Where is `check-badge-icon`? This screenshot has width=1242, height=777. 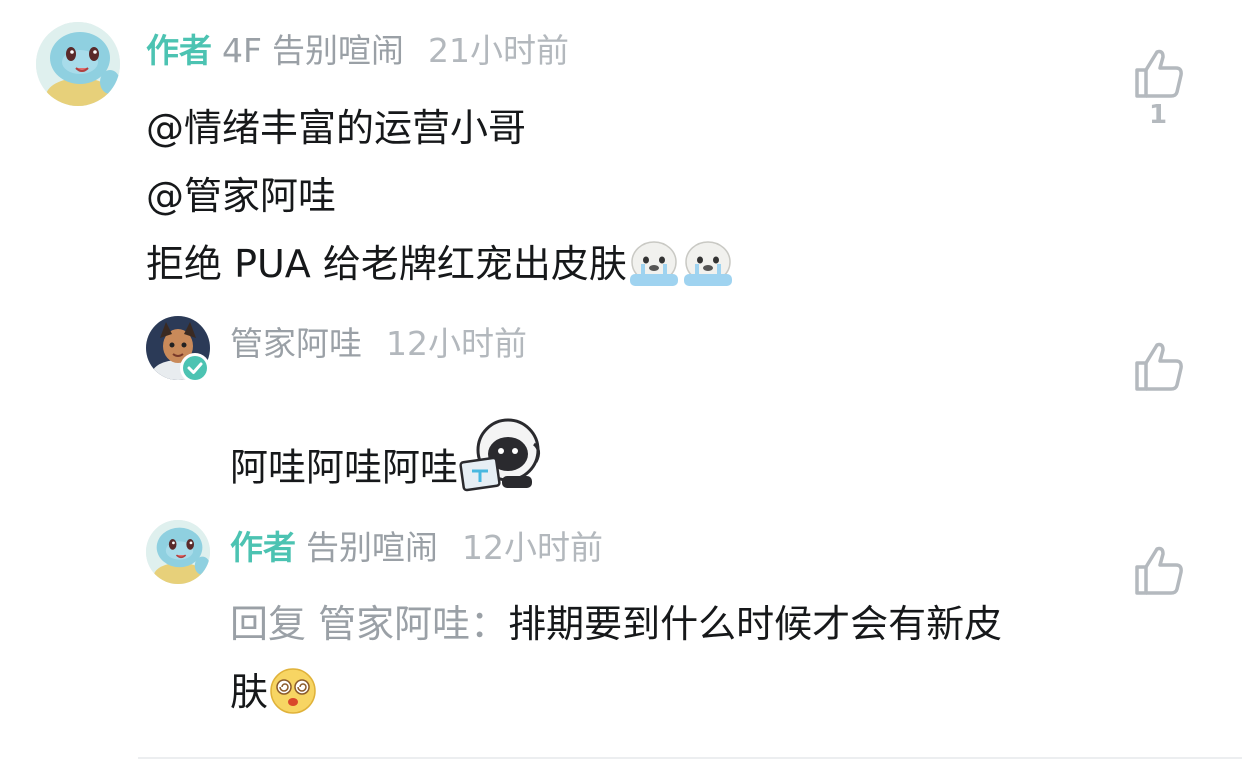 check-badge-icon is located at coordinates (195, 368).